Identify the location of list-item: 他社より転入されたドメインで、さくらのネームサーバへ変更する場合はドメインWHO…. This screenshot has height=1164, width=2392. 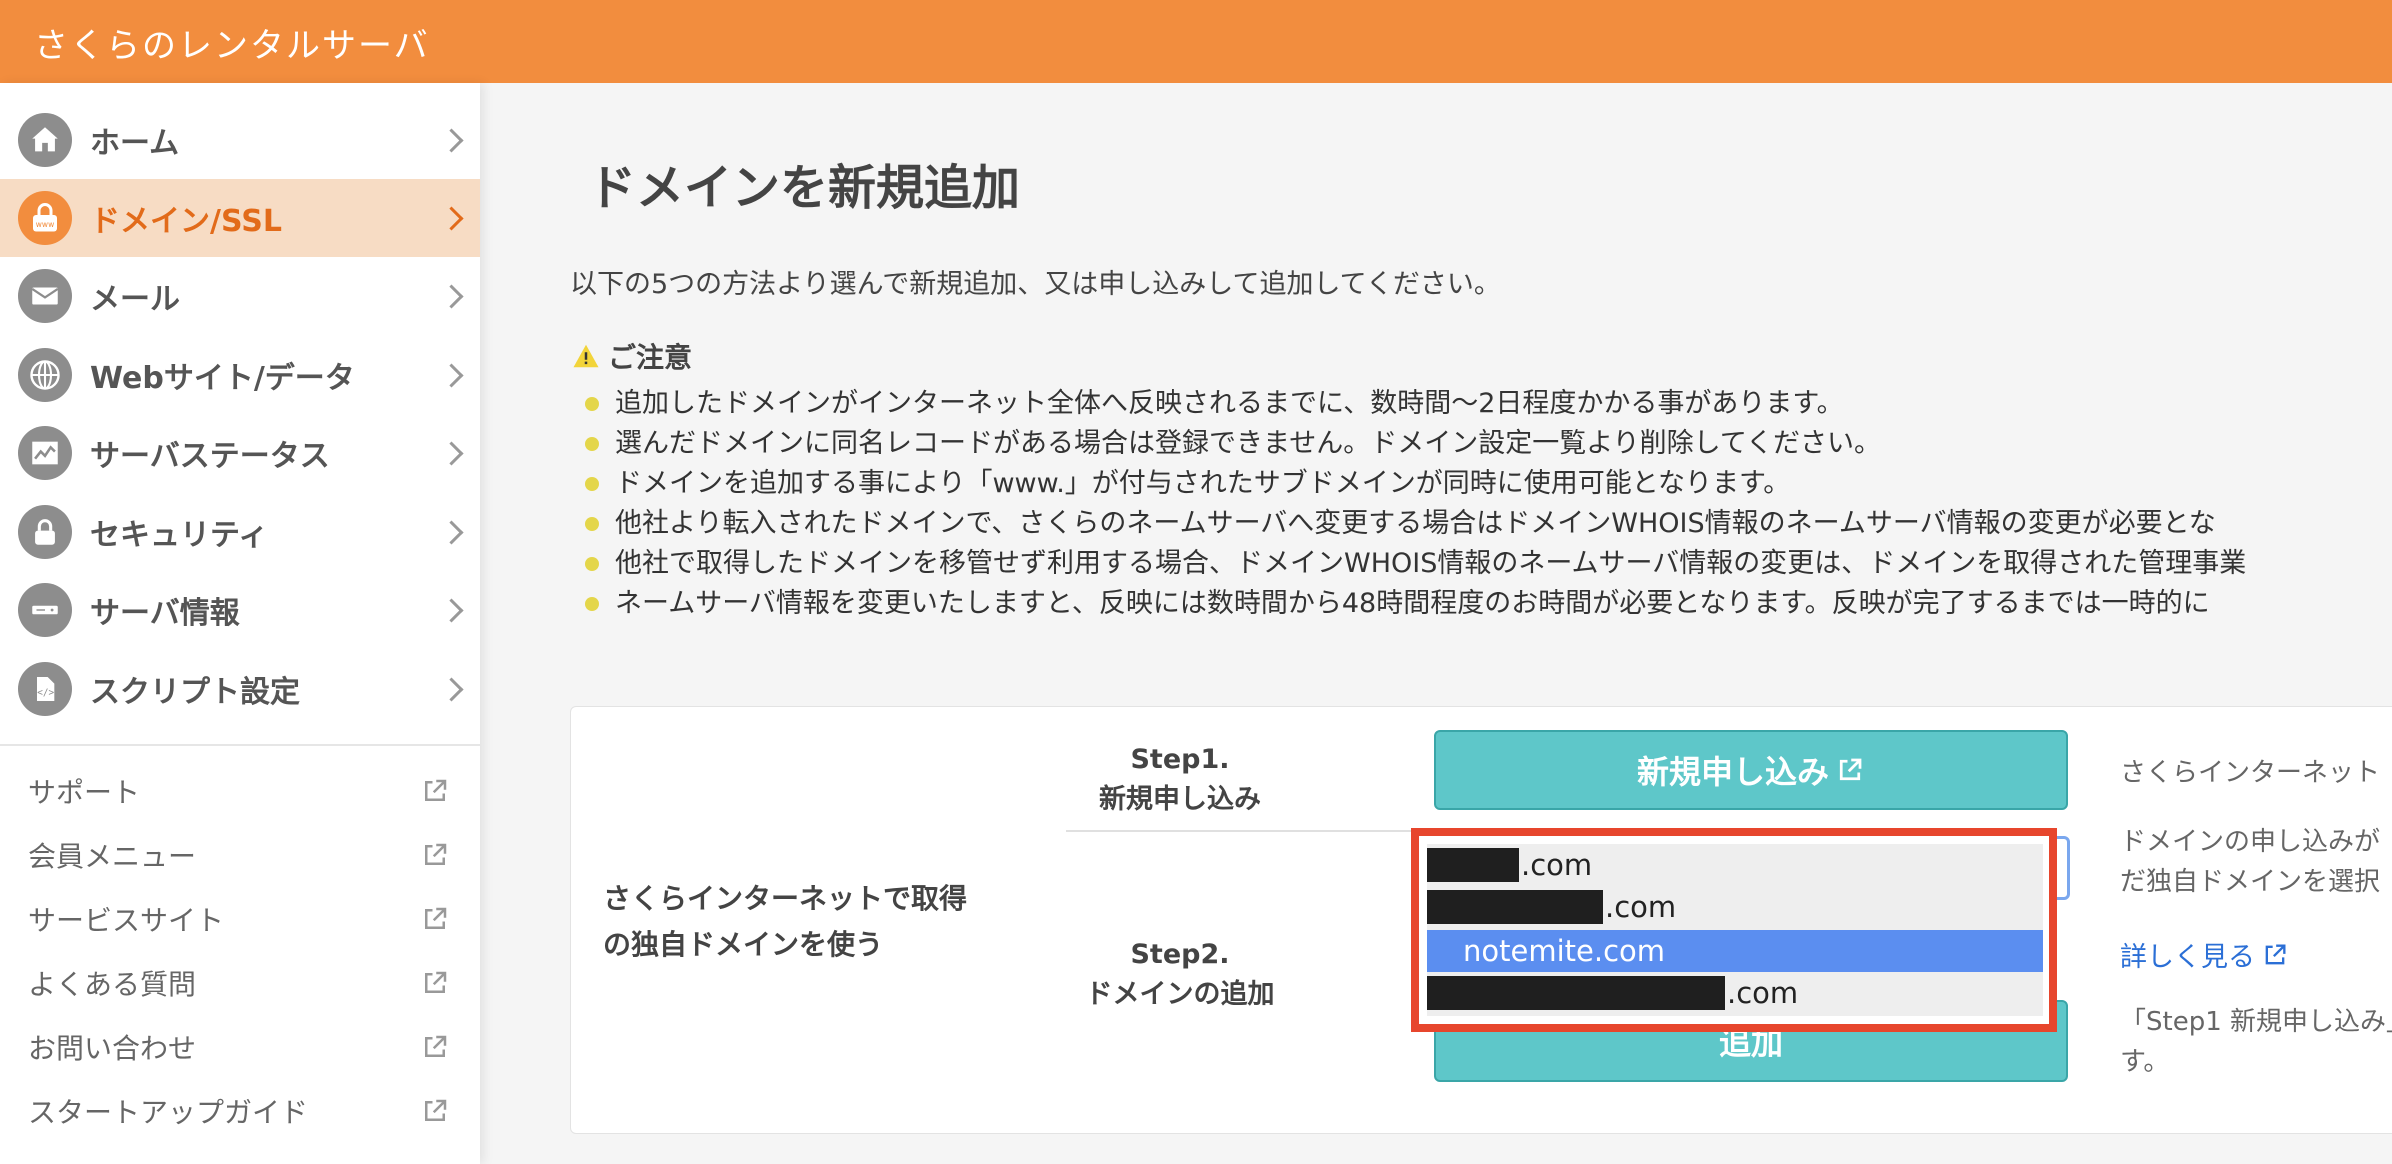
(1488, 524).